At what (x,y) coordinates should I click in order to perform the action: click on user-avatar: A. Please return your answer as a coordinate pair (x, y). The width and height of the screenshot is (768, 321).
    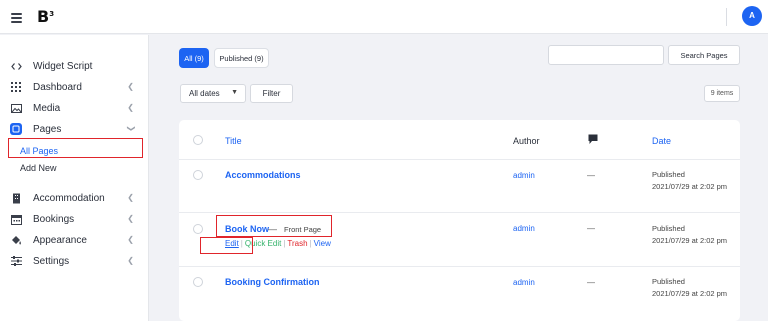
    Looking at the image, I should click on (752, 16).